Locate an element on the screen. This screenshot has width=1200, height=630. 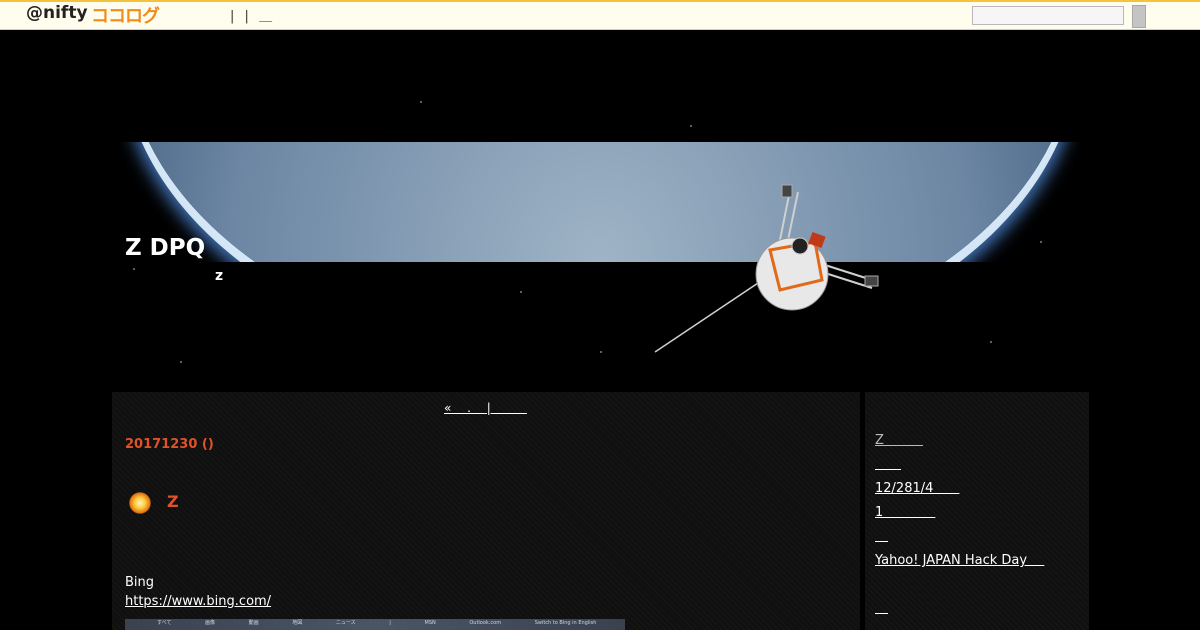
post-title: Z is located at coordinates (173, 501).